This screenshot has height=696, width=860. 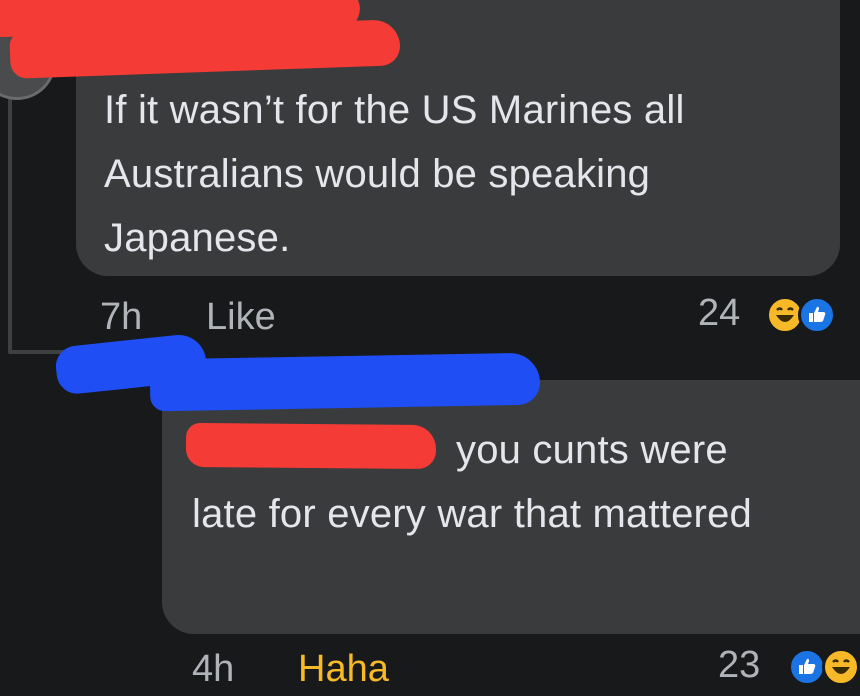 What do you see at coordinates (345, 382) in the screenshot?
I see `redacted-name-mark` at bounding box center [345, 382].